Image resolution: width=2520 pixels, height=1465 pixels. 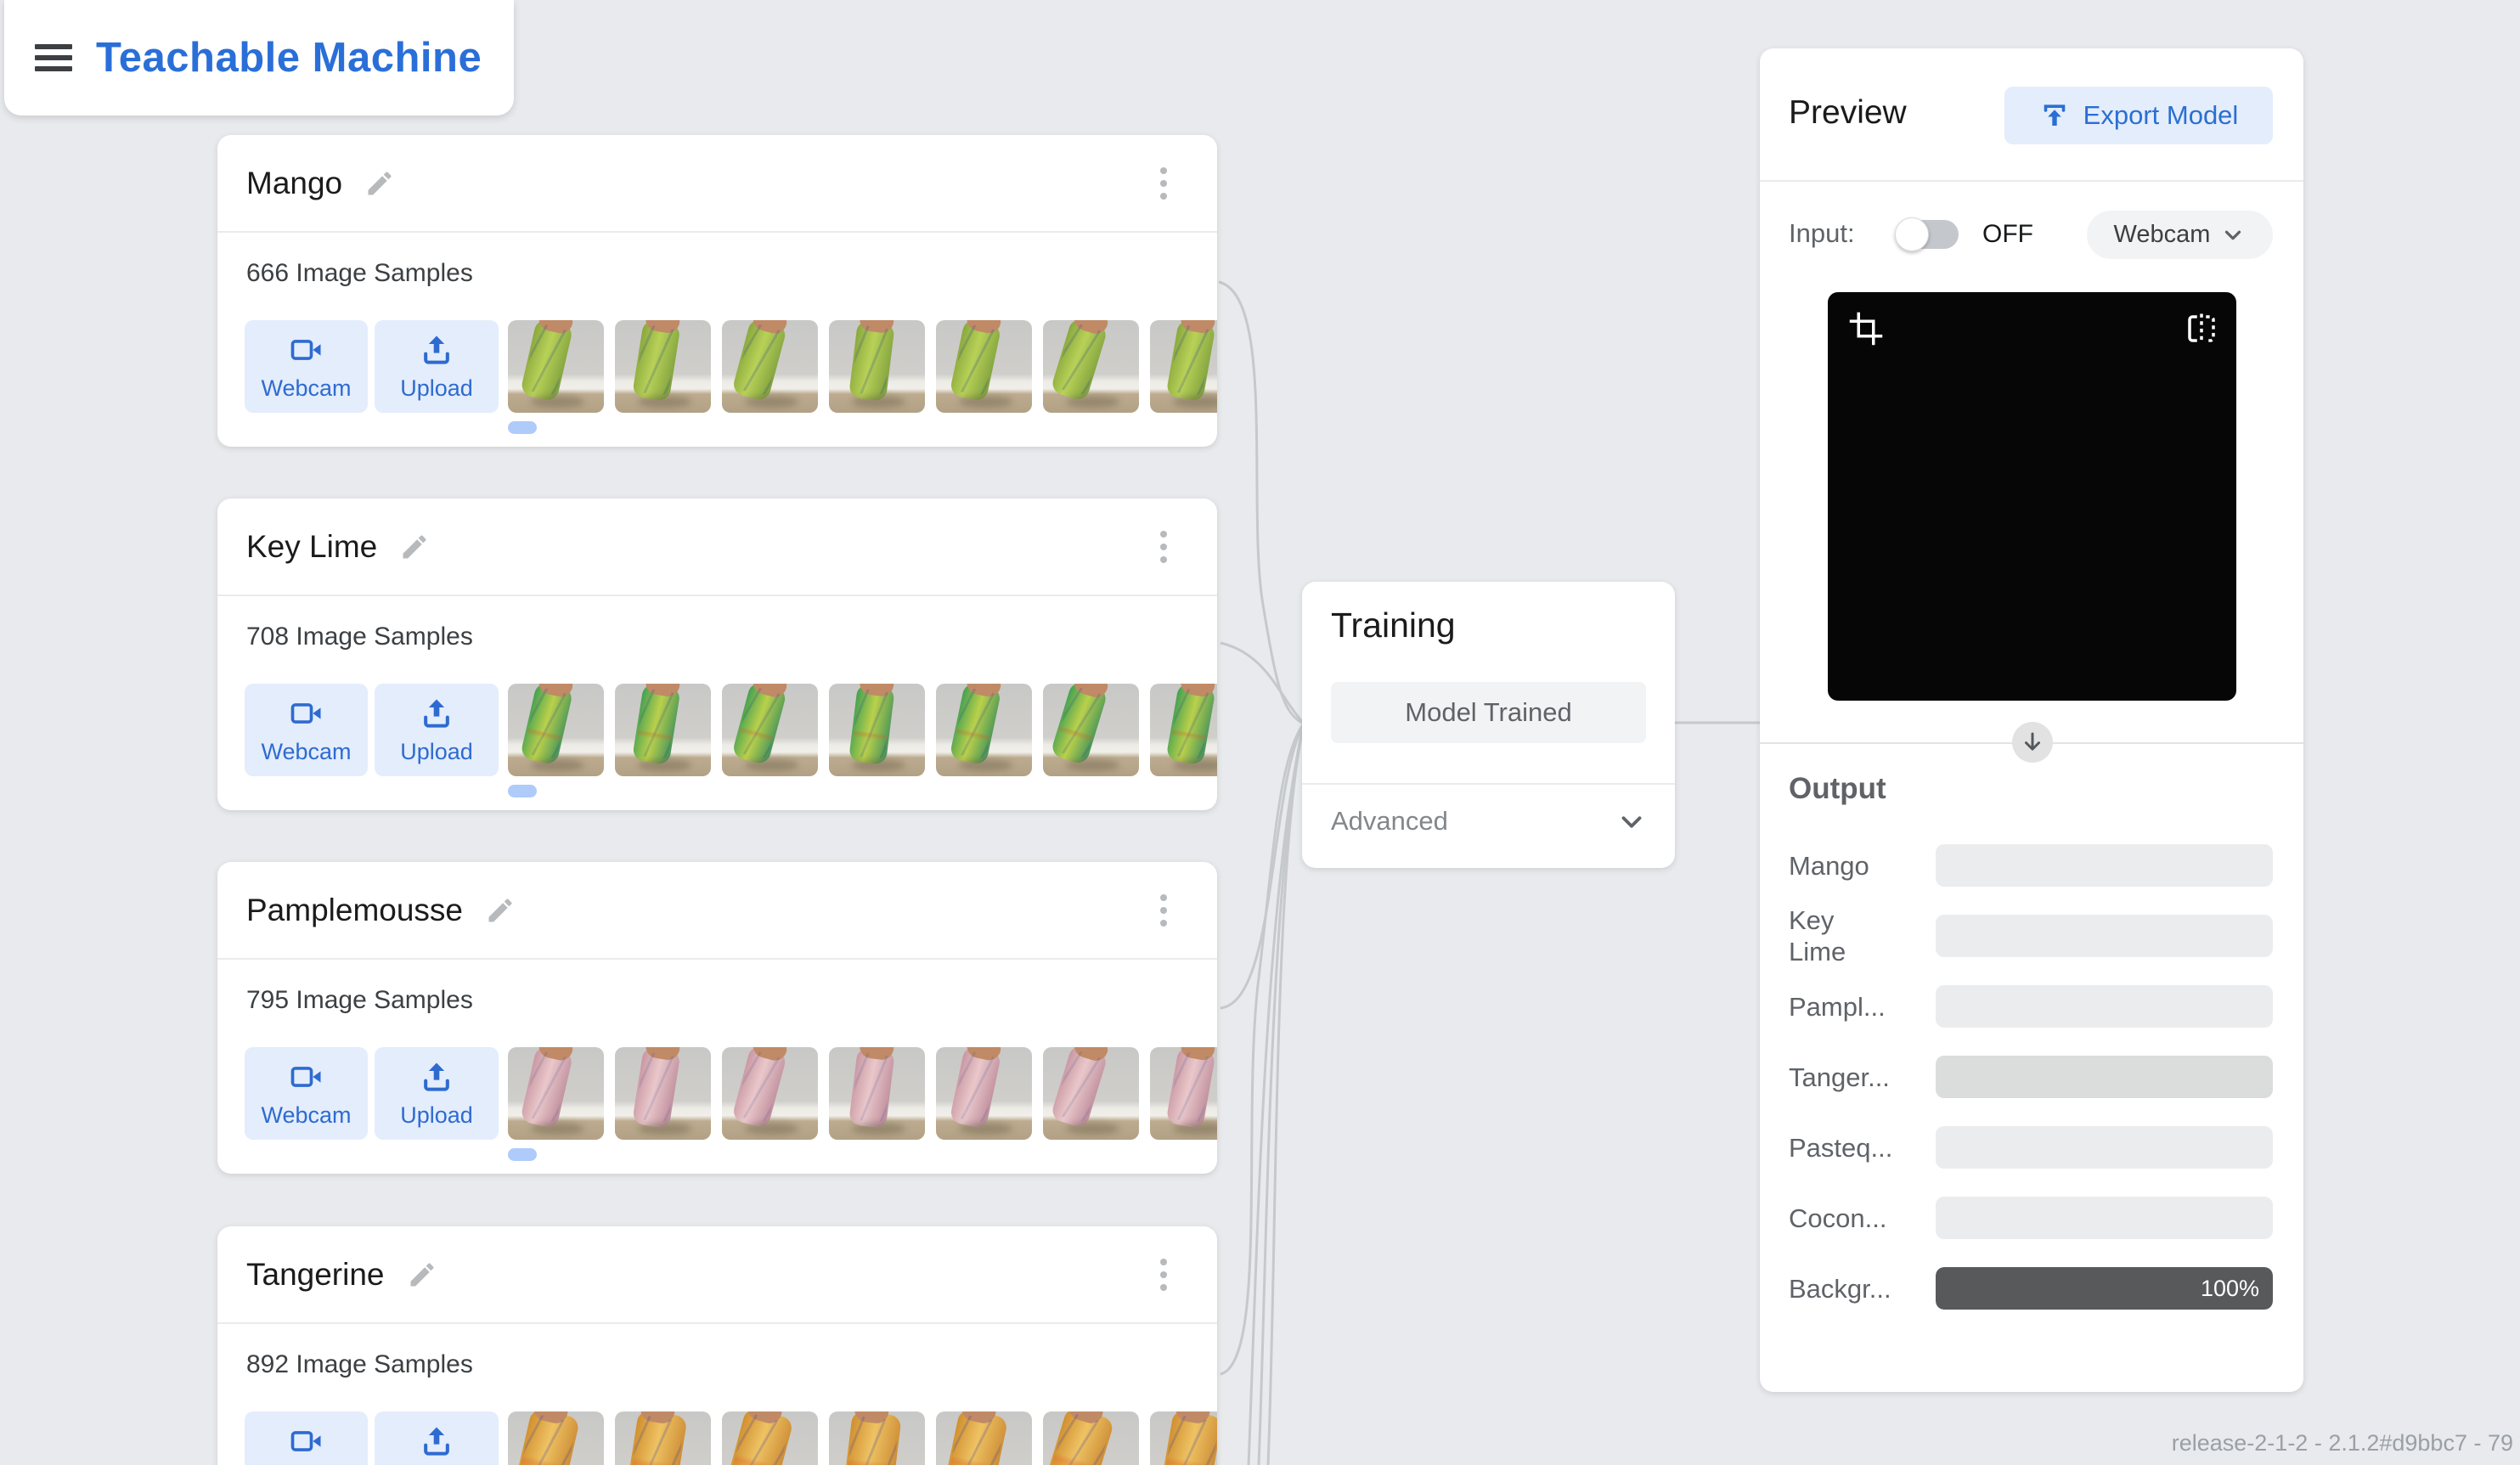 I want to click on app-header: Teachable Machine, so click(x=259, y=58).